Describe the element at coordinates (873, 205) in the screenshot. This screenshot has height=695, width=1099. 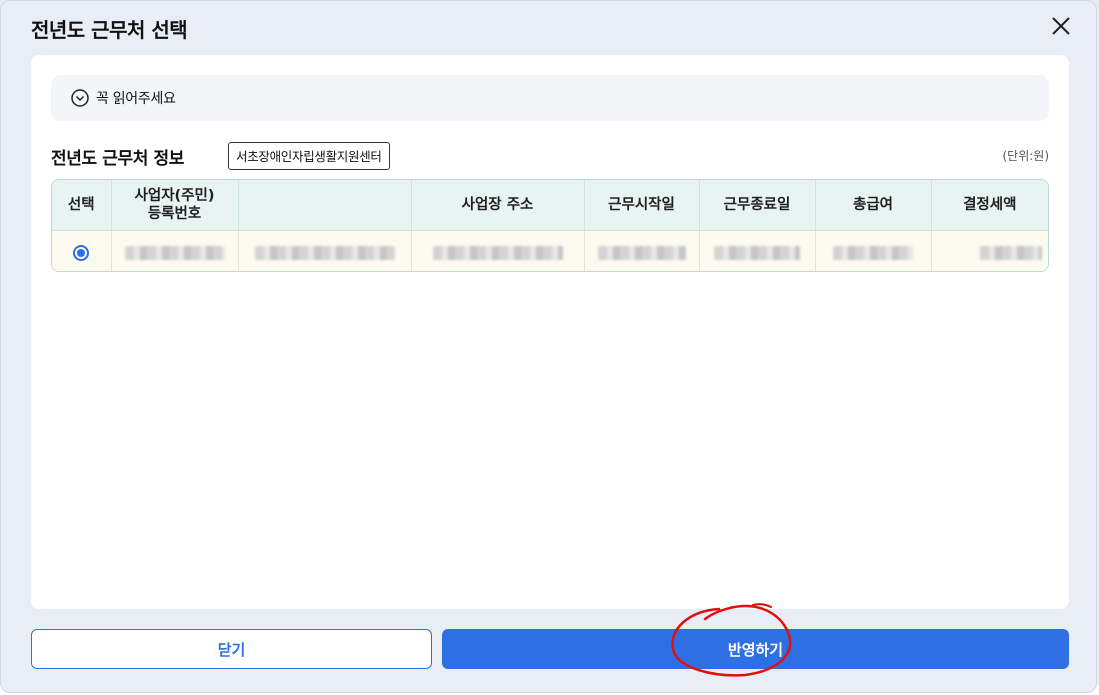
I see `header-total-salary: 총급여` at that location.